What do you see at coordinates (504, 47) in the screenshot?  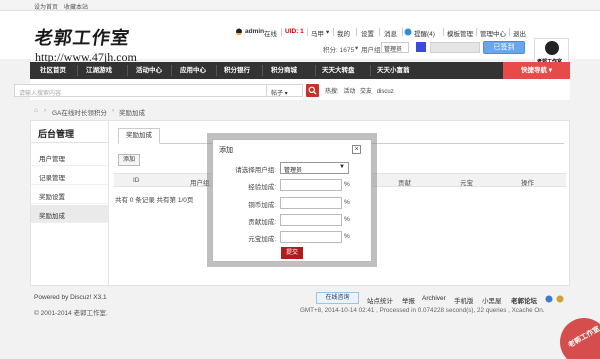 I see `signed-button: 已签到` at bounding box center [504, 47].